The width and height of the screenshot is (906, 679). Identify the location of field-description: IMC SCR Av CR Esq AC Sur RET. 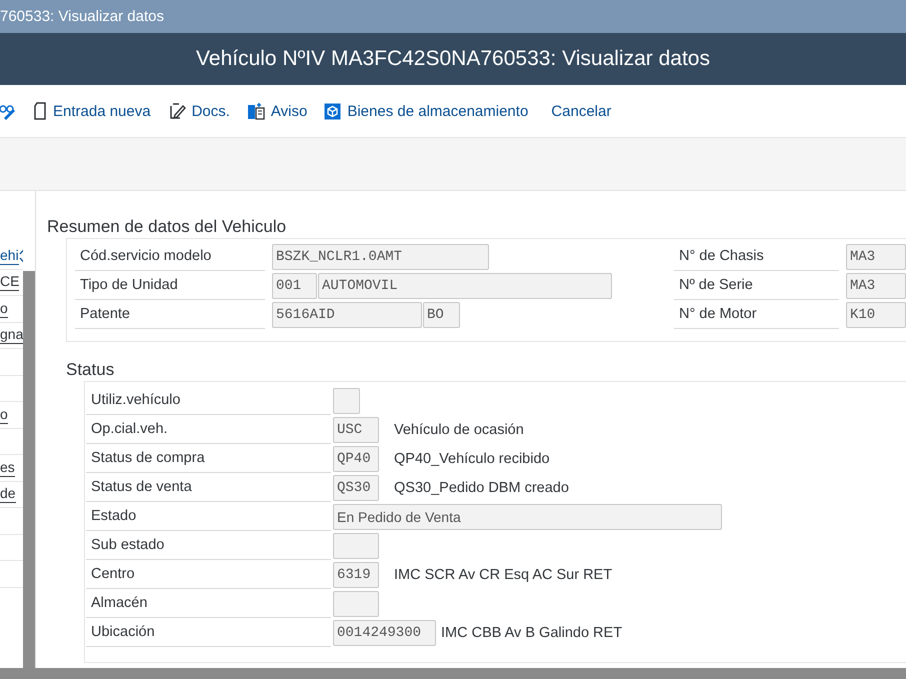
(503, 574).